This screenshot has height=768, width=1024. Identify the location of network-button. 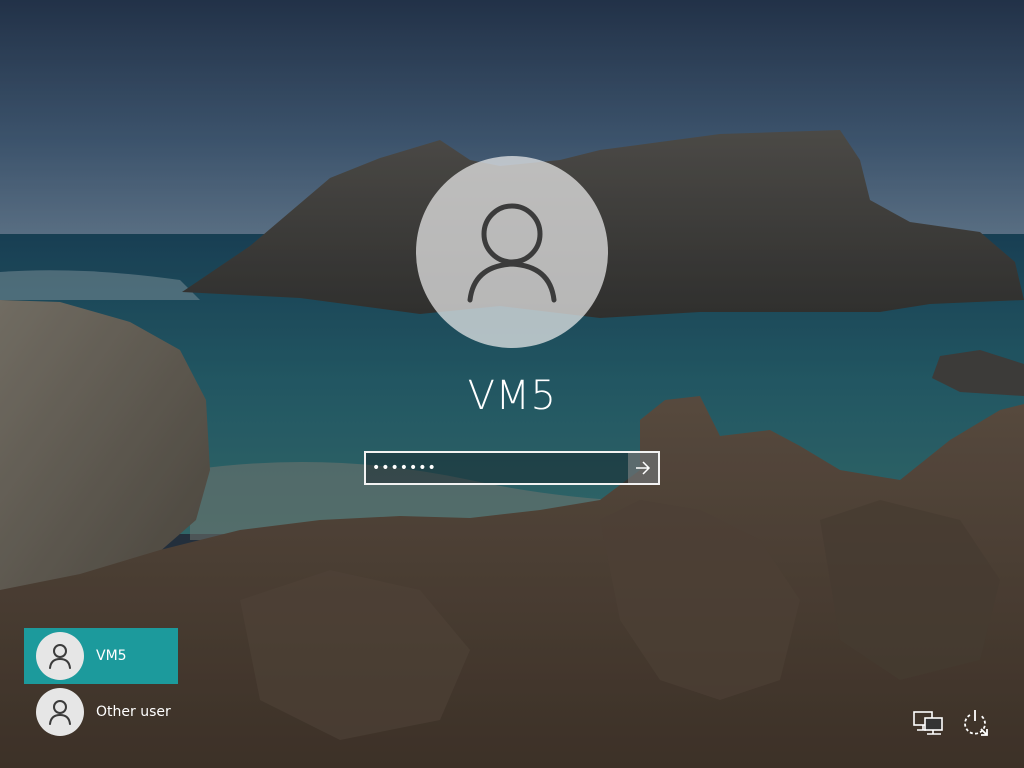
(928, 723).